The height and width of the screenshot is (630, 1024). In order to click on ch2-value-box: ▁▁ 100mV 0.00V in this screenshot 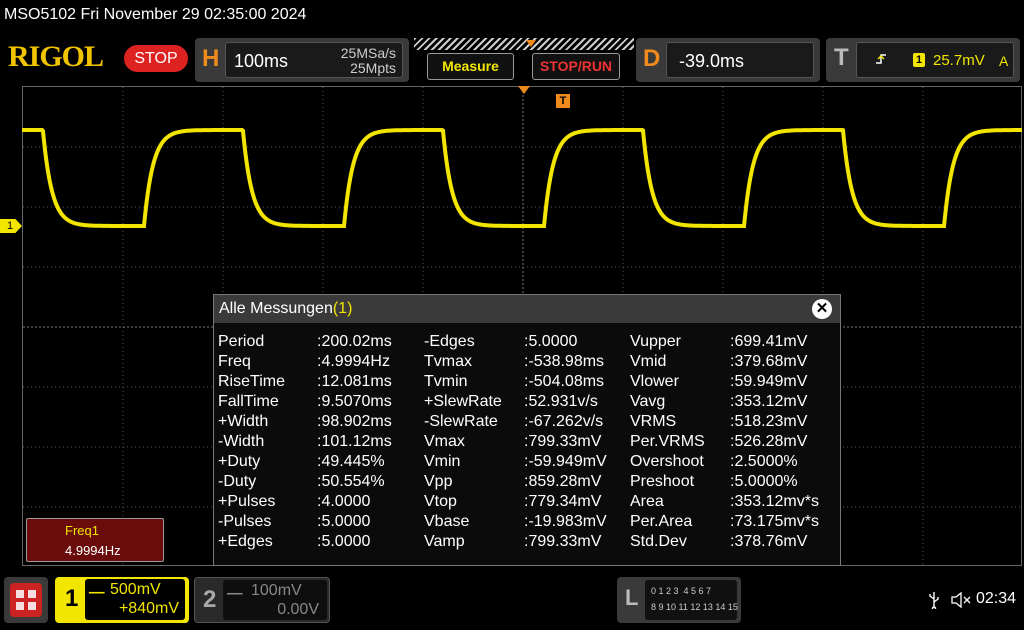, I will do `click(275, 600)`.